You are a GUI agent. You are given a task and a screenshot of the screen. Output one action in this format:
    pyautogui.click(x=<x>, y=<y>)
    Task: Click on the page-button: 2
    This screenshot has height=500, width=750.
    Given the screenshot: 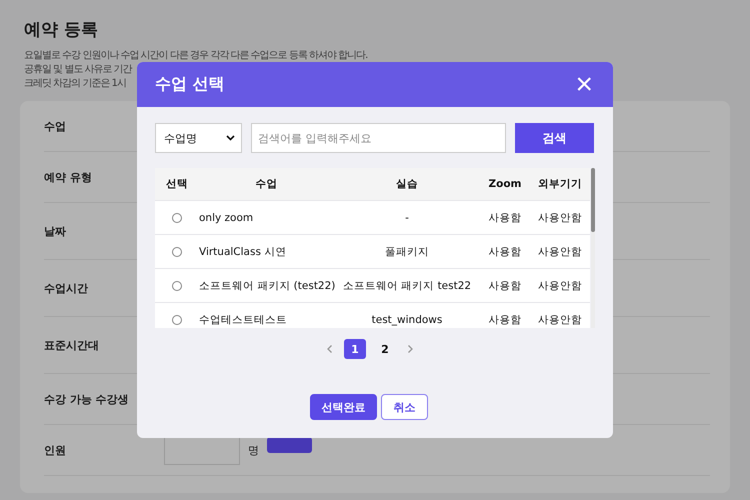 What is the action you would take?
    pyautogui.click(x=385, y=349)
    